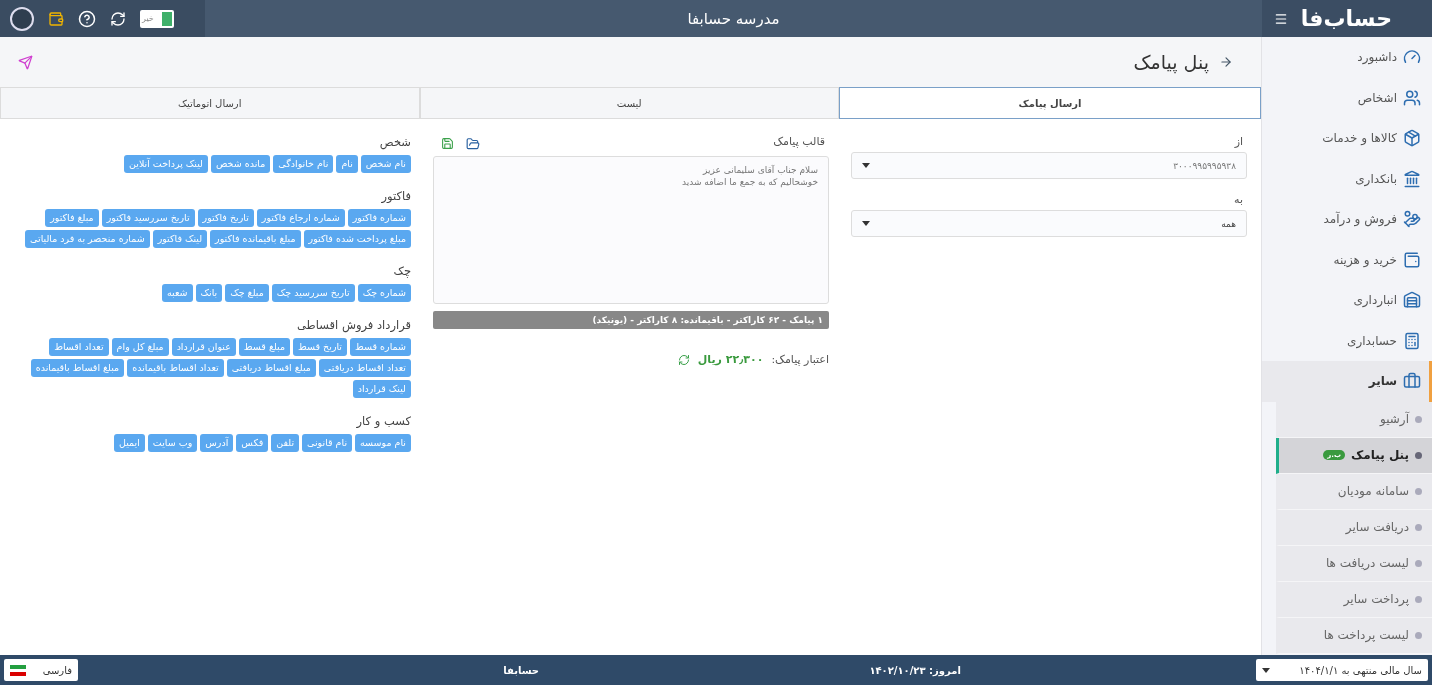  I want to click on sidebar-subitem: سامانه مودیان, so click(1354, 491).